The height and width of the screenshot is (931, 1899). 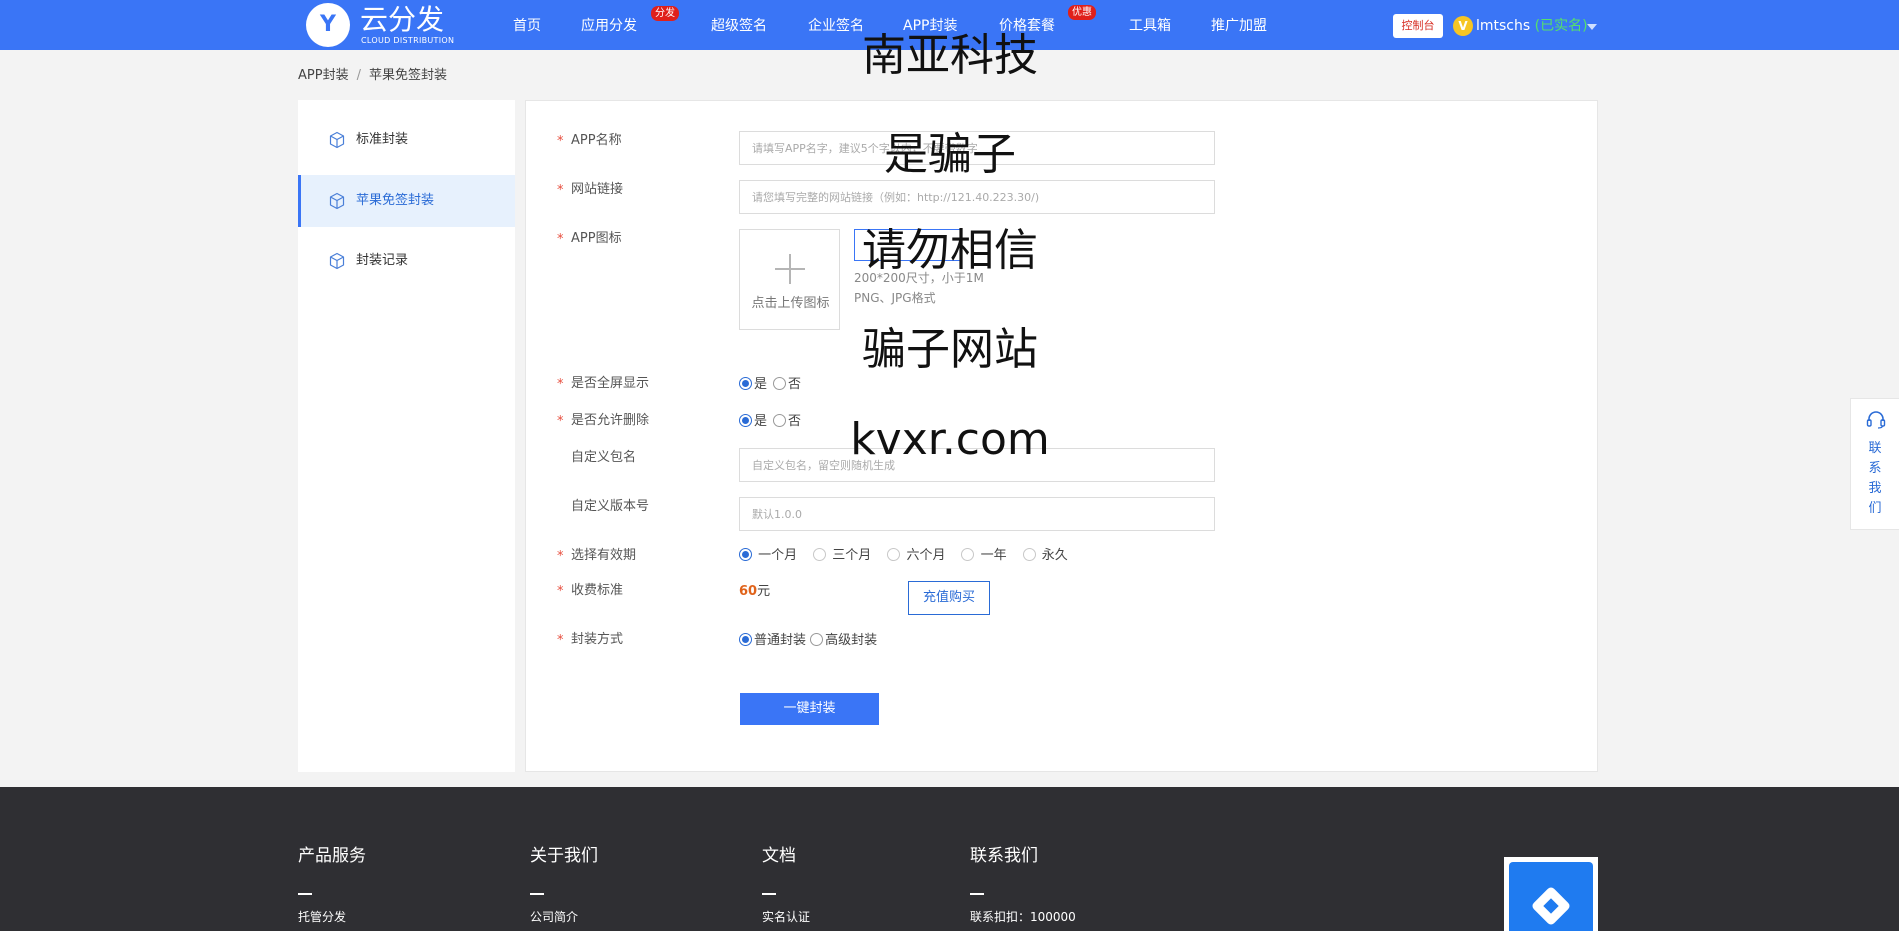 I want to click on upload-size-hint: 200*200尺寸，小于1M, so click(x=919, y=278).